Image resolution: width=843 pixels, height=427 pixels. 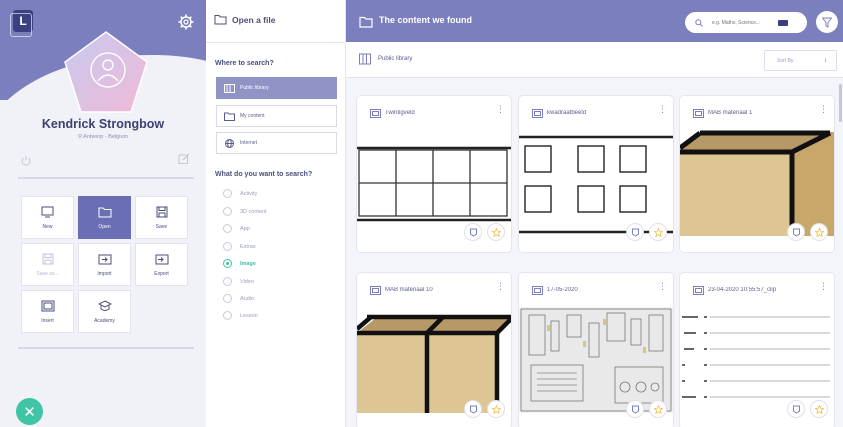 What do you see at coordinates (245, 211) in the screenshot?
I see `type-3d-content: 3D content` at bounding box center [245, 211].